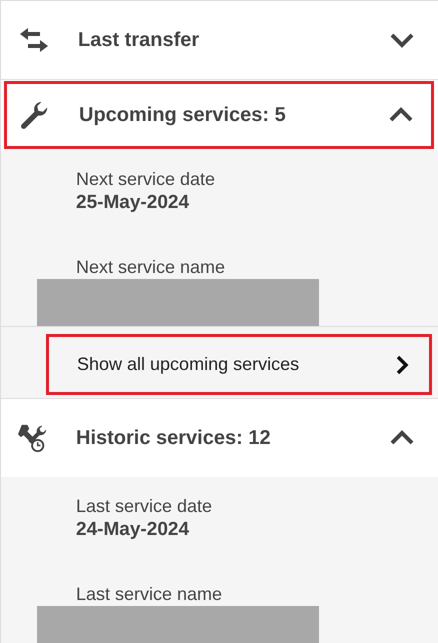 This screenshot has height=643, width=438. Describe the element at coordinates (146, 179) in the screenshot. I see `field-label: Next service date` at that location.